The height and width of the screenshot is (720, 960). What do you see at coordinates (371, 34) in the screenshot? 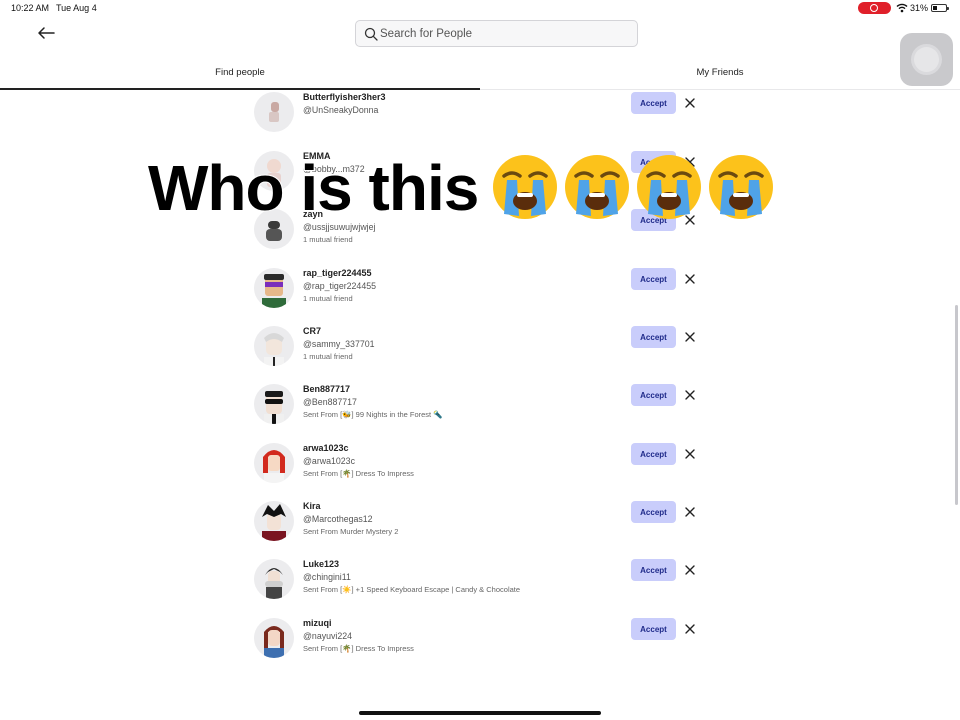
I see `search-icon` at bounding box center [371, 34].